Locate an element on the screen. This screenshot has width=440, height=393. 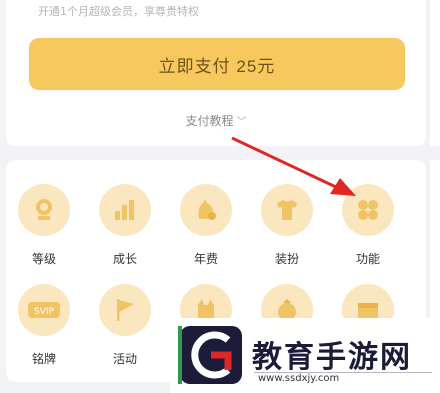
feature-dress-up: 装扮 is located at coordinates (287, 225).